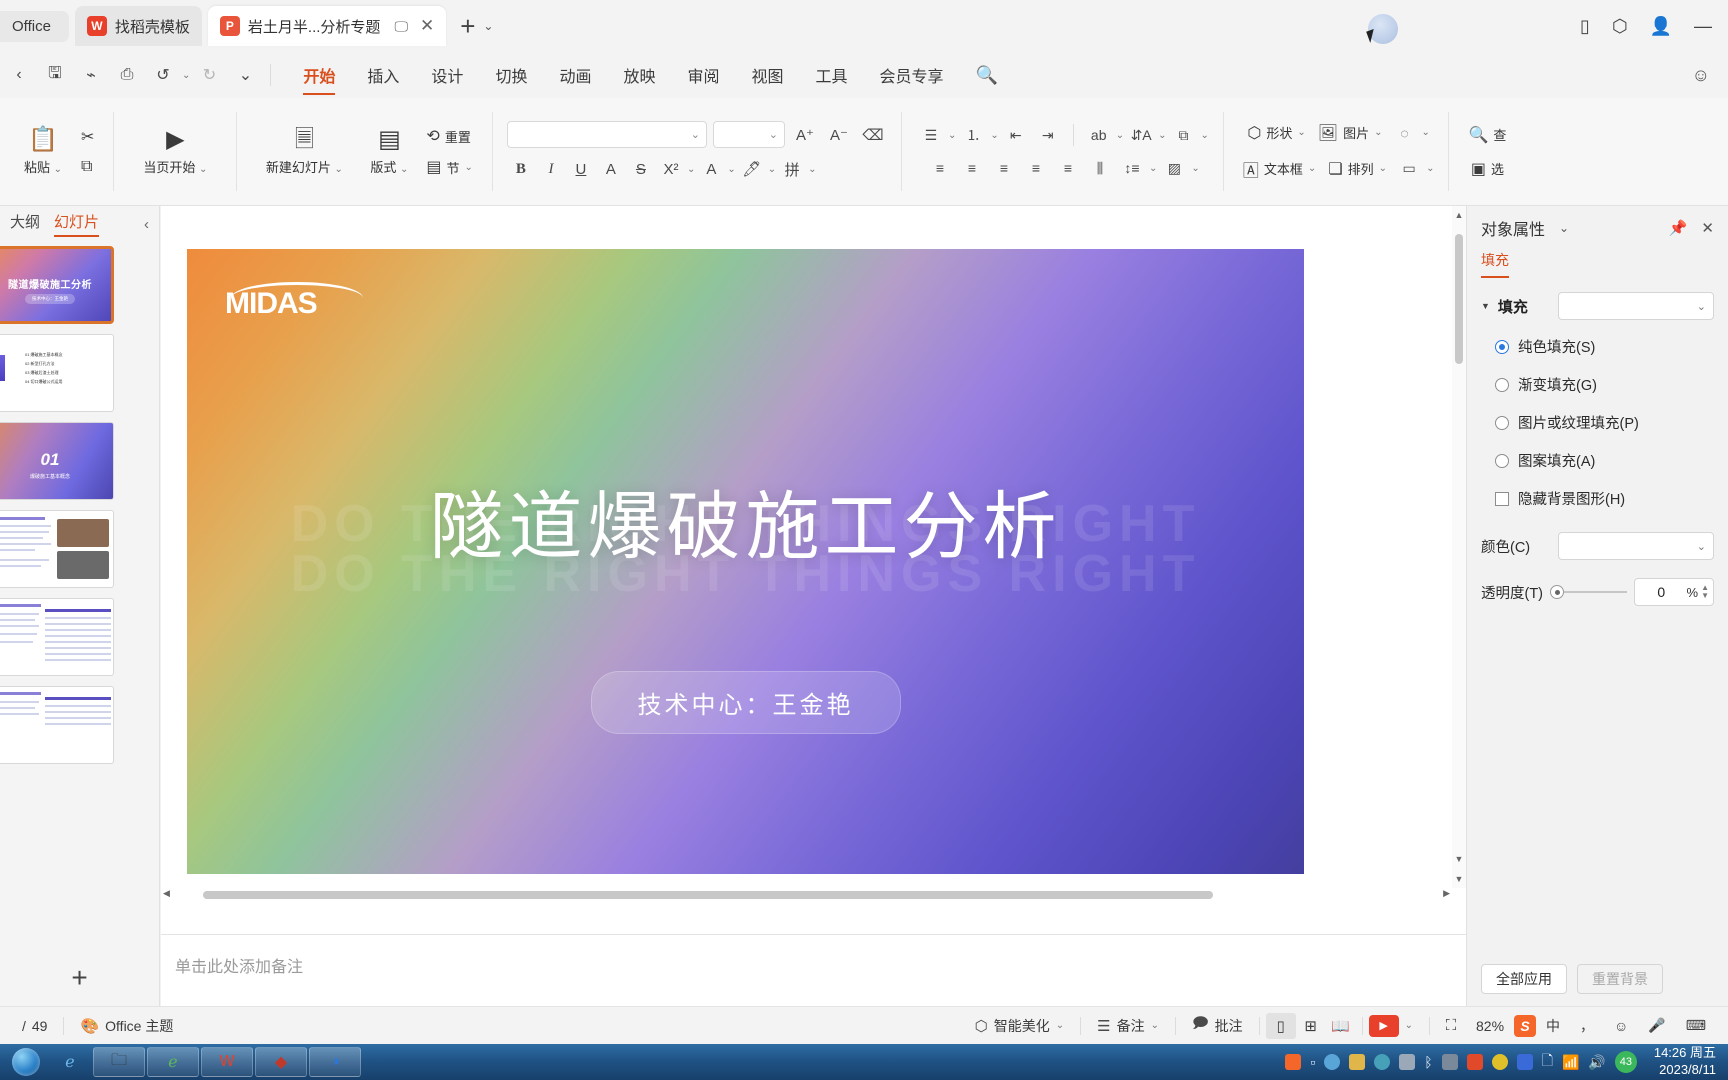  I want to click on tab-slideshow: 放映, so click(639, 75).